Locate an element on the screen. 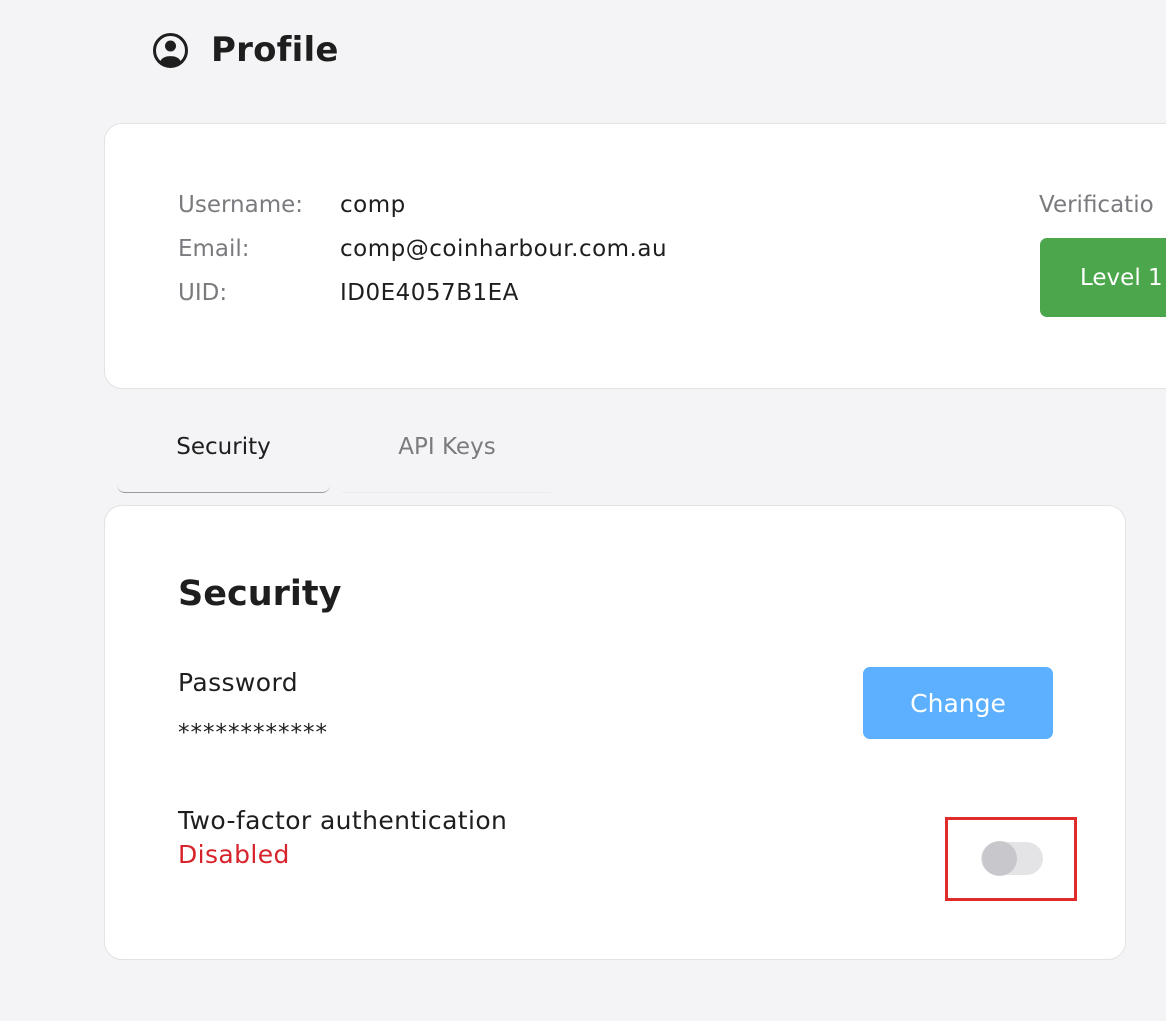  email-value: comp@coinharbour.com.au is located at coordinates (504, 249).